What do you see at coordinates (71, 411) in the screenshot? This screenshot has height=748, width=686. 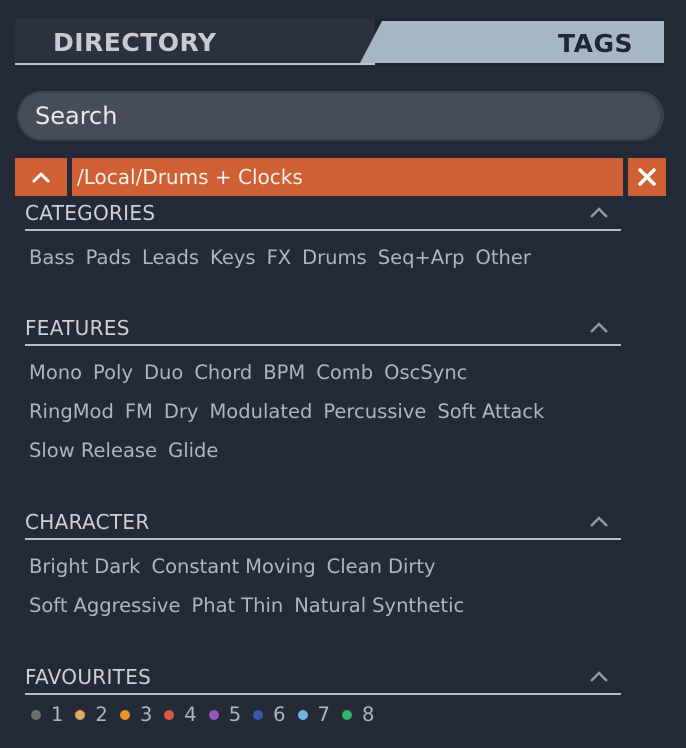 I see `tag-ringmod: RingMod` at bounding box center [71, 411].